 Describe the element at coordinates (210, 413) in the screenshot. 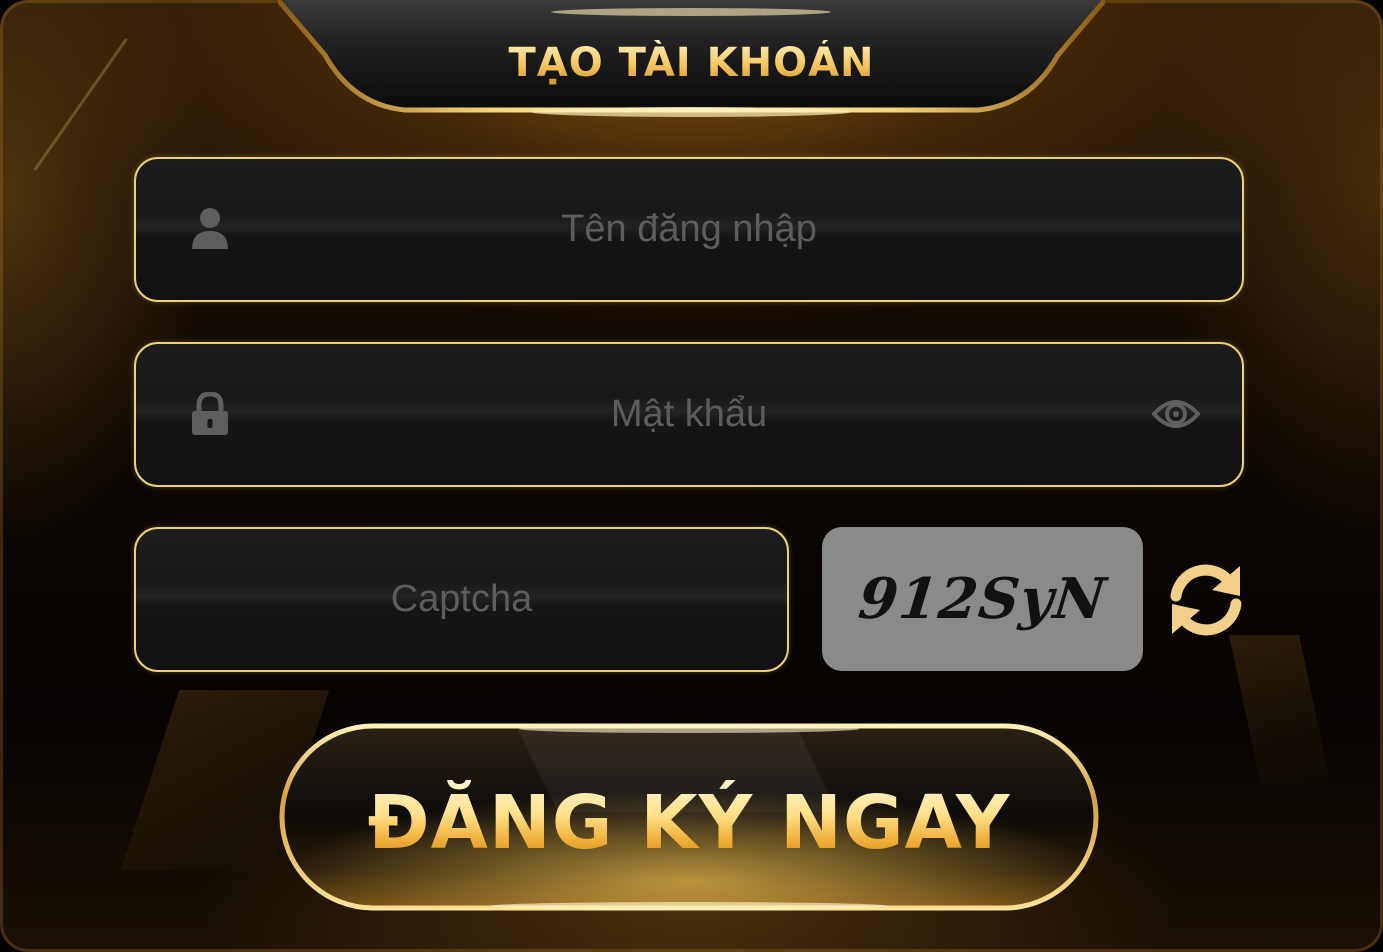

I see `lock-icon` at that location.